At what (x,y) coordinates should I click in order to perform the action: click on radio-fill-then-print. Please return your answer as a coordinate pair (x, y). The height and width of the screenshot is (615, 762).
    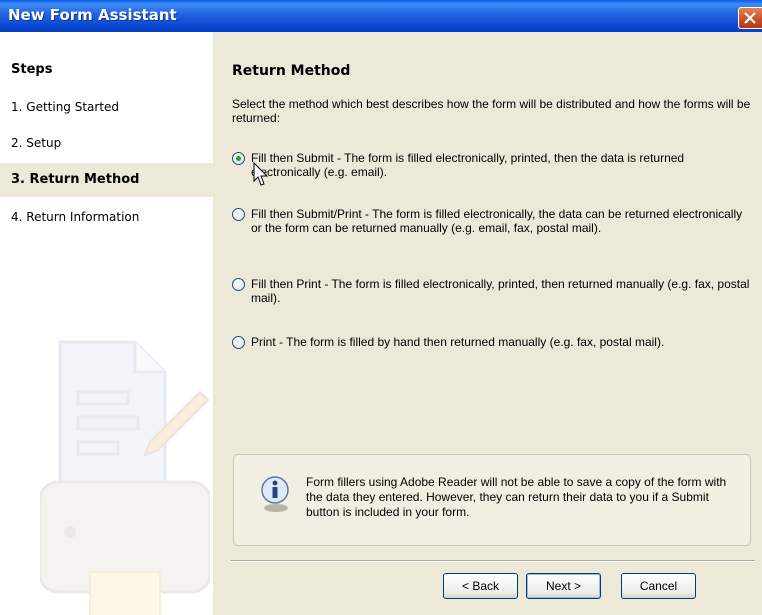
    Looking at the image, I should click on (238, 284).